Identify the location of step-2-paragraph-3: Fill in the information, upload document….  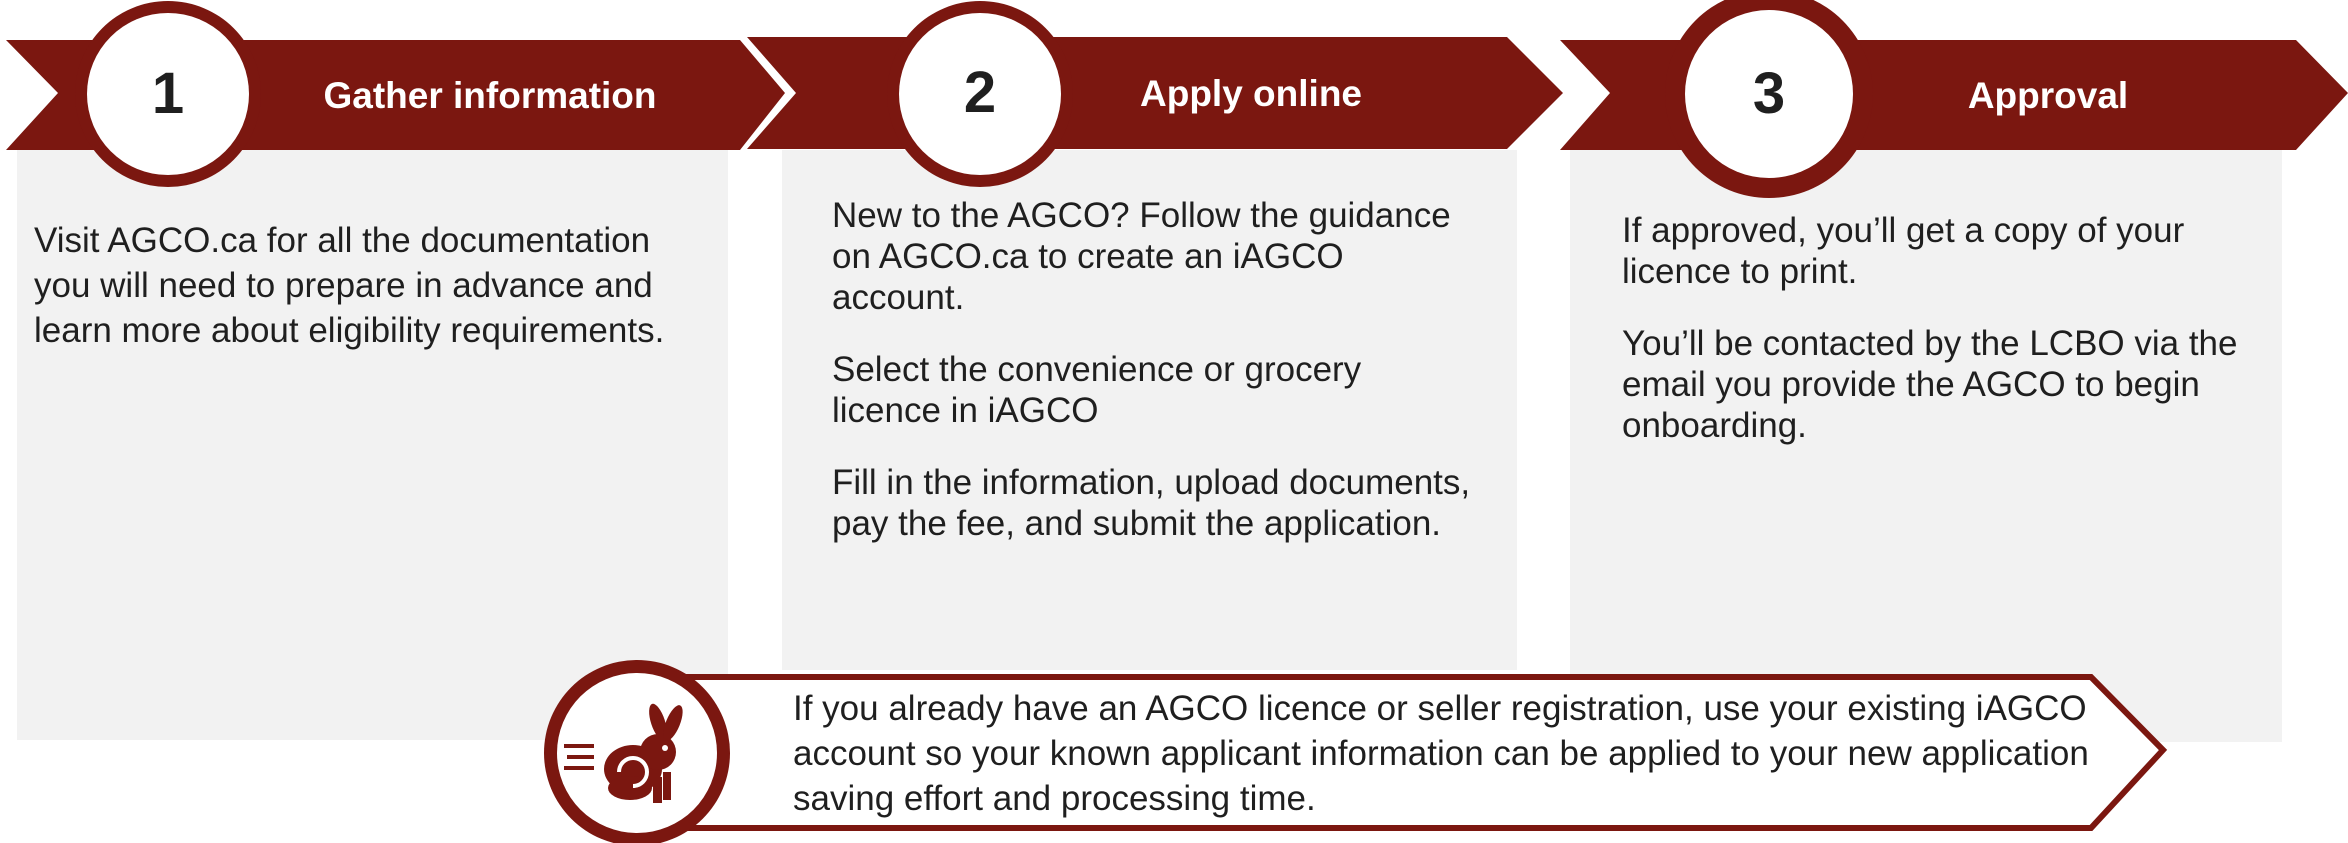
(1151, 503).